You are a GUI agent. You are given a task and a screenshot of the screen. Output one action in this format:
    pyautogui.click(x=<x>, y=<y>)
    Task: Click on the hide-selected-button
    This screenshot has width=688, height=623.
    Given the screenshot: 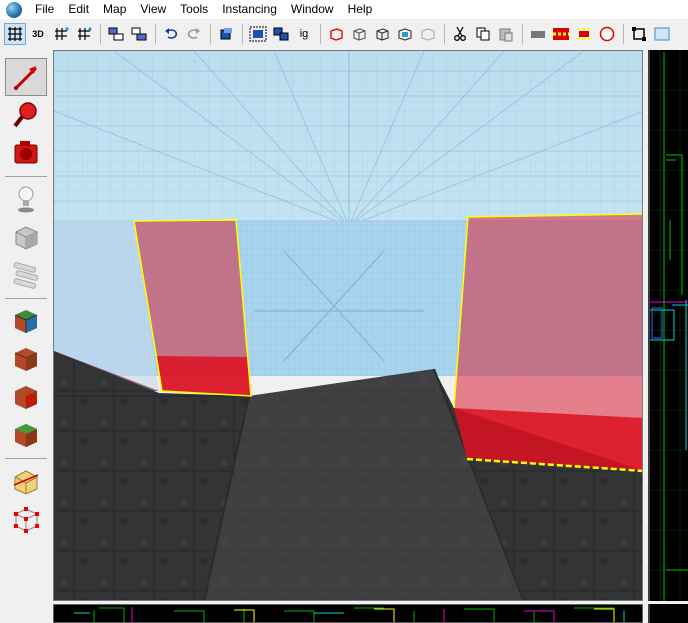 What is the action you would take?
    pyautogui.click(x=336, y=34)
    